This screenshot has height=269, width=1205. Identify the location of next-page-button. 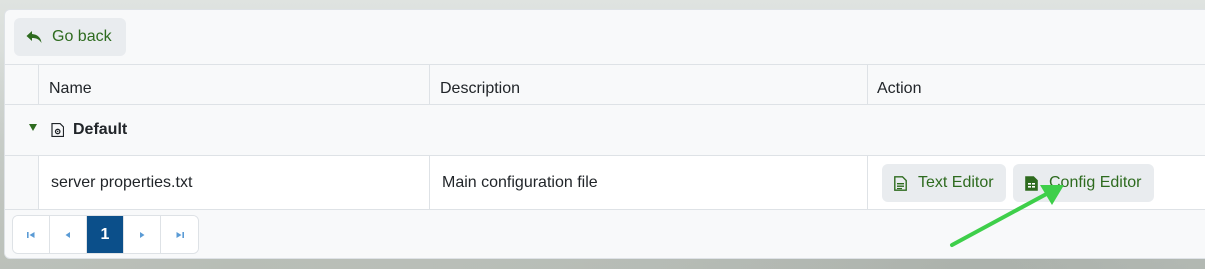
(142, 234).